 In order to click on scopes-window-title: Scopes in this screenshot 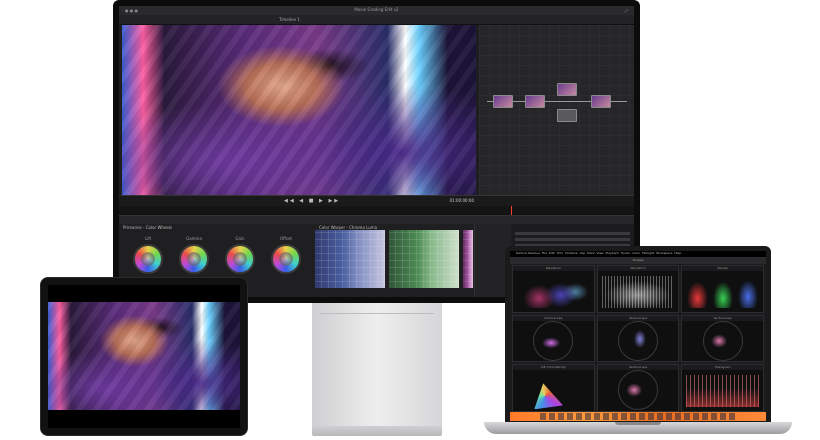, I will do `click(638, 260)`.